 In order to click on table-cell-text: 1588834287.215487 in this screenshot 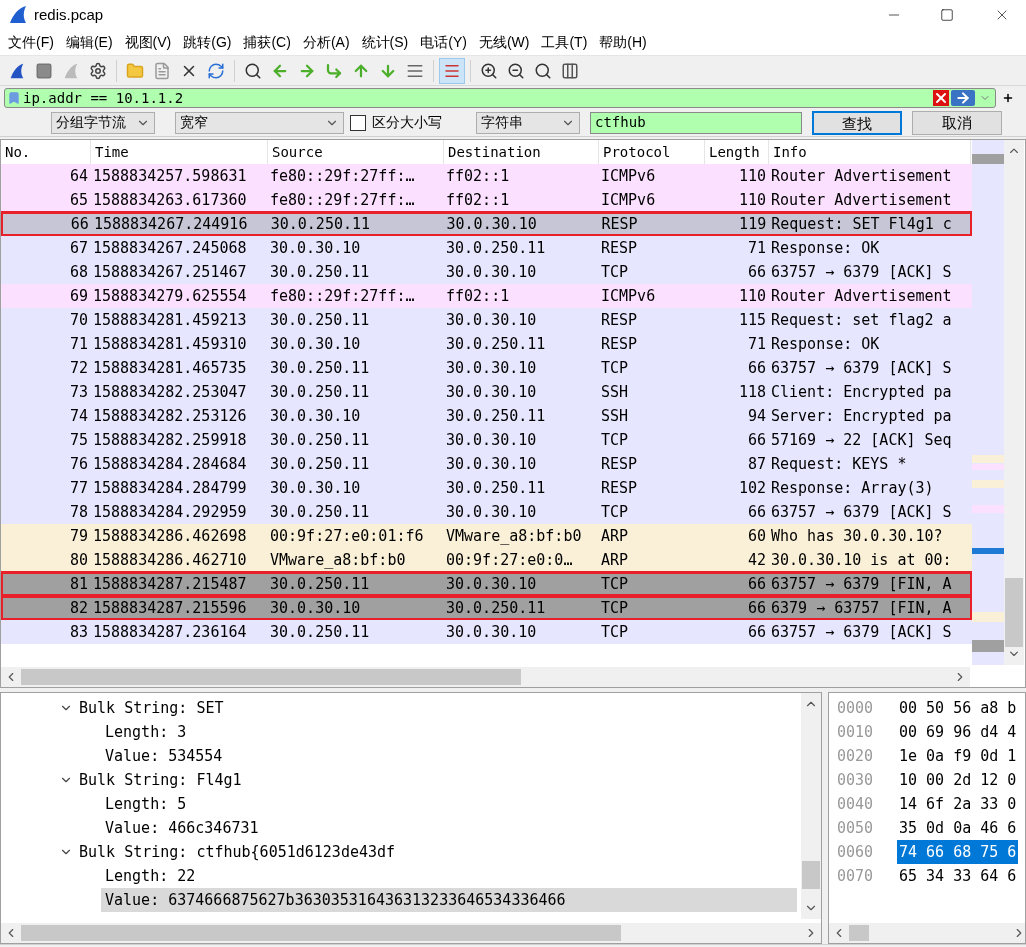, I will do `click(170, 584)`.